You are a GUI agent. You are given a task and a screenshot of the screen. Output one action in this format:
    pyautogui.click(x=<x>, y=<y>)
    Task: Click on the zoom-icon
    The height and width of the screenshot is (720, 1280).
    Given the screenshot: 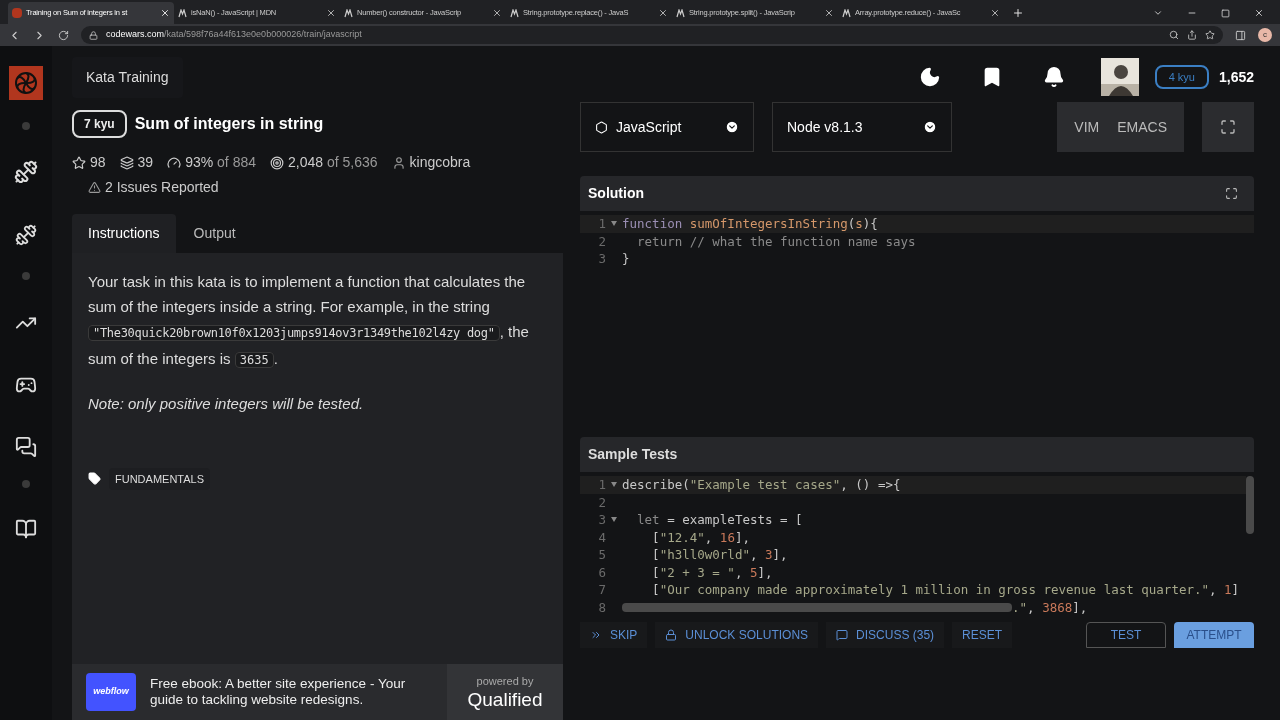 What is the action you would take?
    pyautogui.click(x=1174, y=35)
    